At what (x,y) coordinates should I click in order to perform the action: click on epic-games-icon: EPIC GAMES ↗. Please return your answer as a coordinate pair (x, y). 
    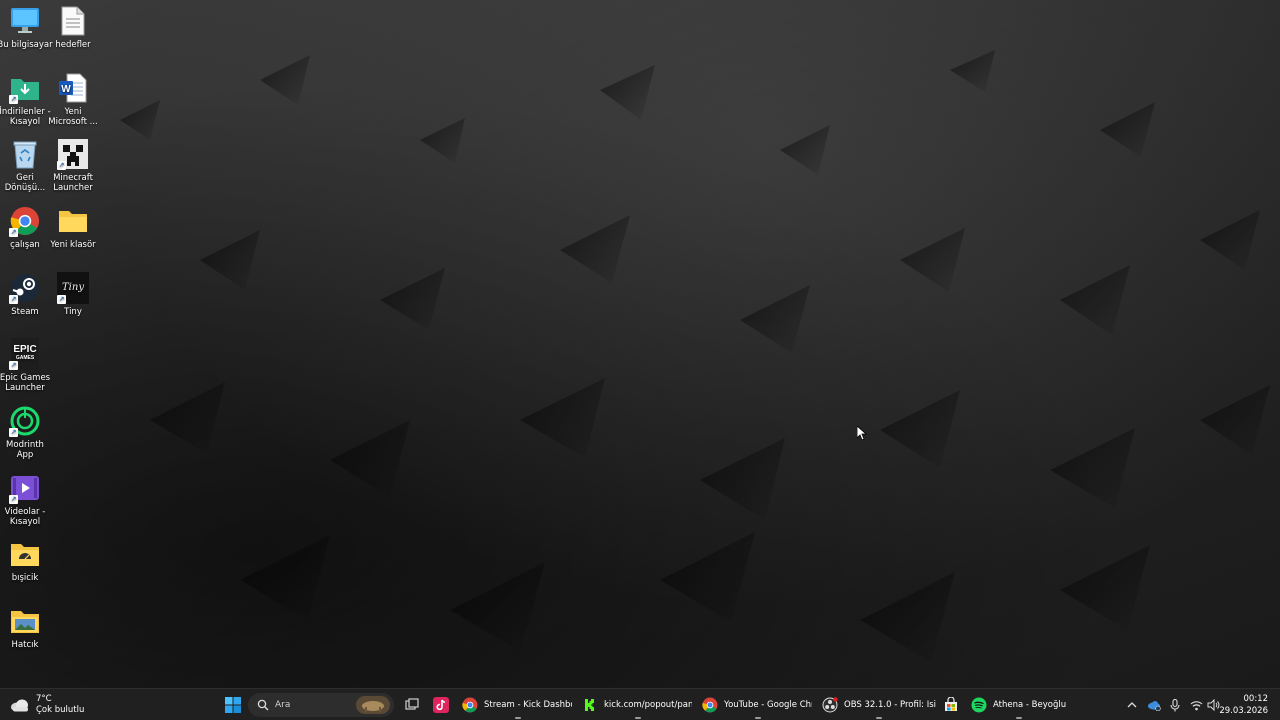
    Looking at the image, I should click on (25, 354).